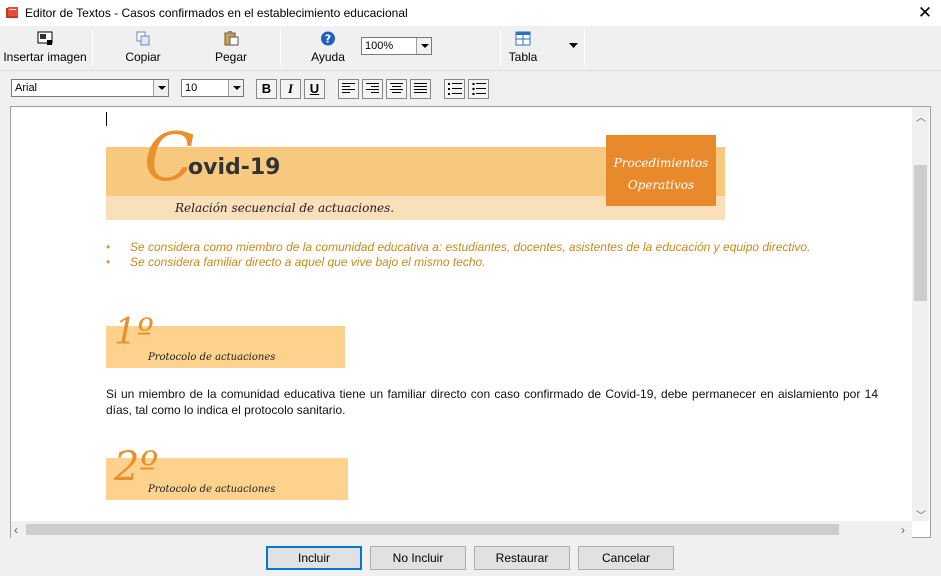 This screenshot has height=576, width=941. I want to click on font-size-select: 10, so click(212, 88).